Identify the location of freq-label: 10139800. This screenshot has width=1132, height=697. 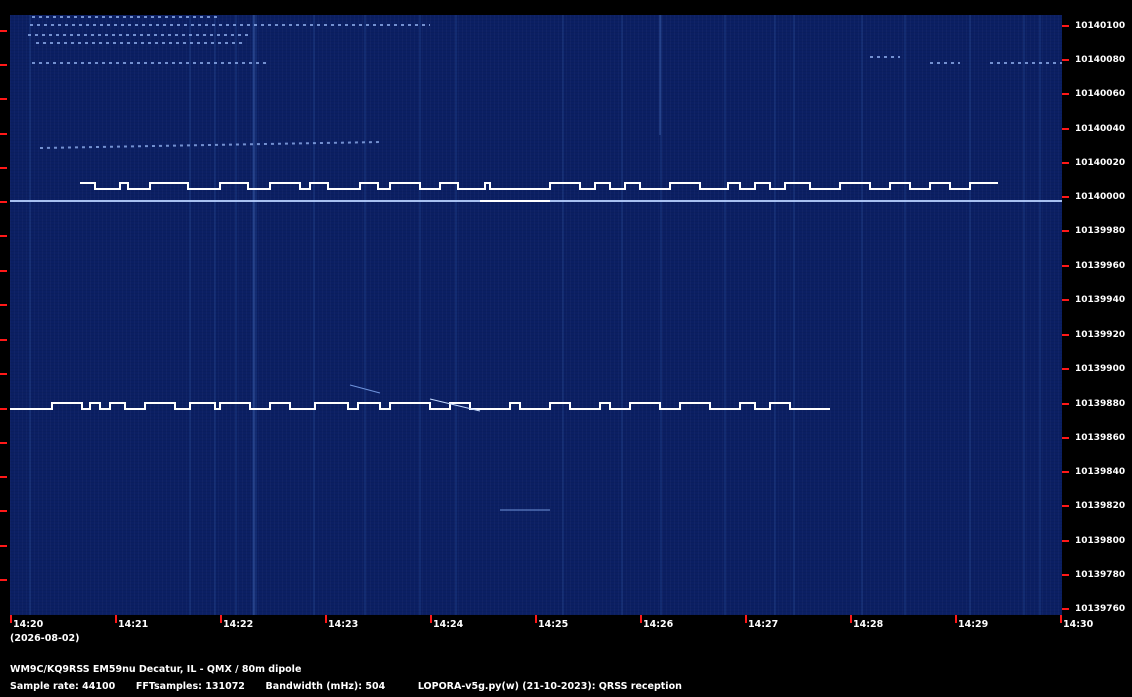
(1100, 541).